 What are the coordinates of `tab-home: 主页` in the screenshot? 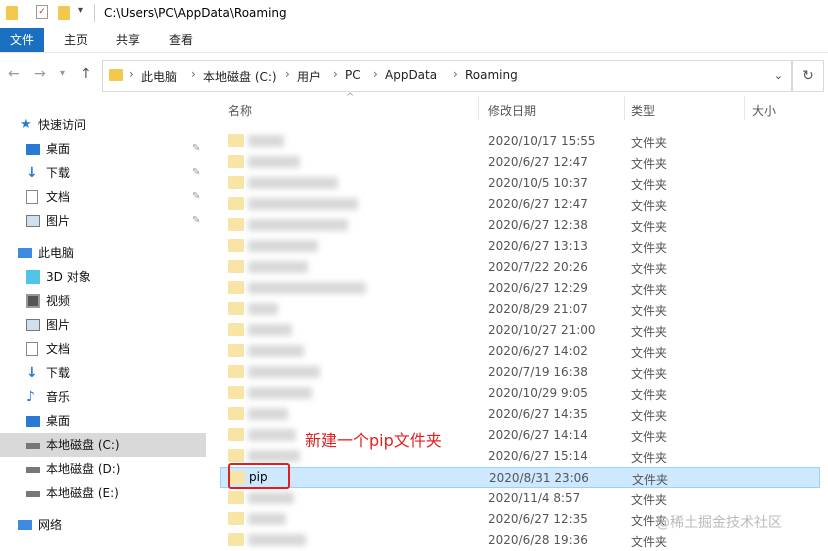 It's located at (76, 40).